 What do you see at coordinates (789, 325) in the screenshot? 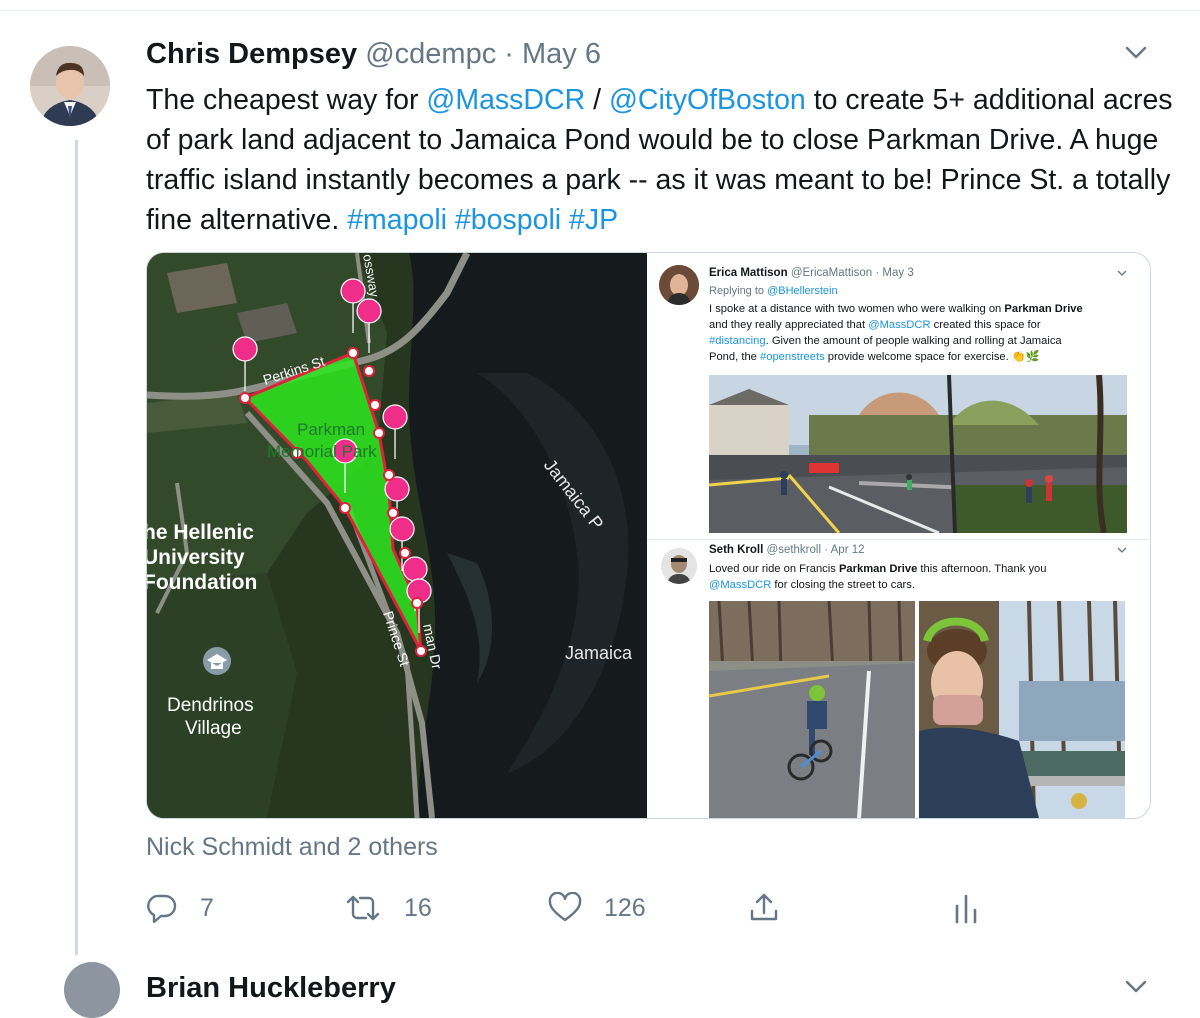
I see `ss-text: and they really appreciated that` at bounding box center [789, 325].